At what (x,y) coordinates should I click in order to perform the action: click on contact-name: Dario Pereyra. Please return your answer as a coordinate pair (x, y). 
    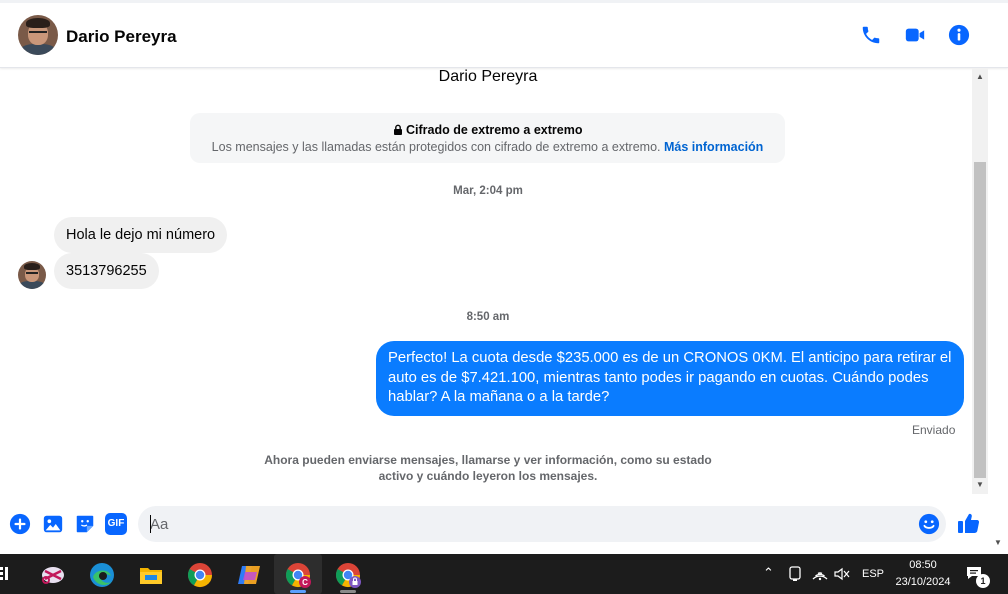
    Looking at the image, I should click on (121, 37).